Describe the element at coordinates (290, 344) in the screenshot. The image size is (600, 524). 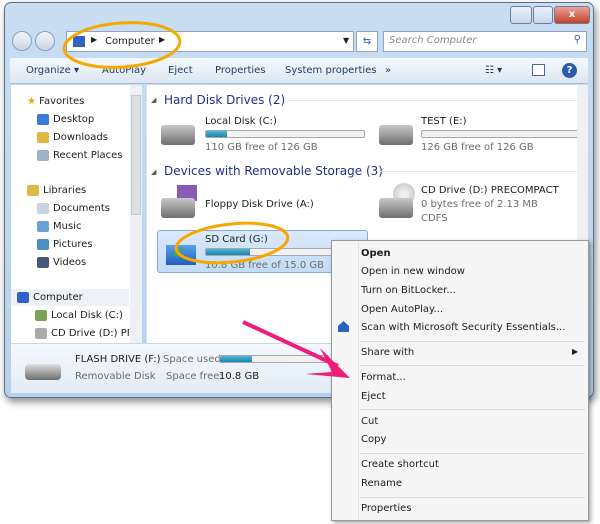
I see `annotation-arrow-shaft` at that location.